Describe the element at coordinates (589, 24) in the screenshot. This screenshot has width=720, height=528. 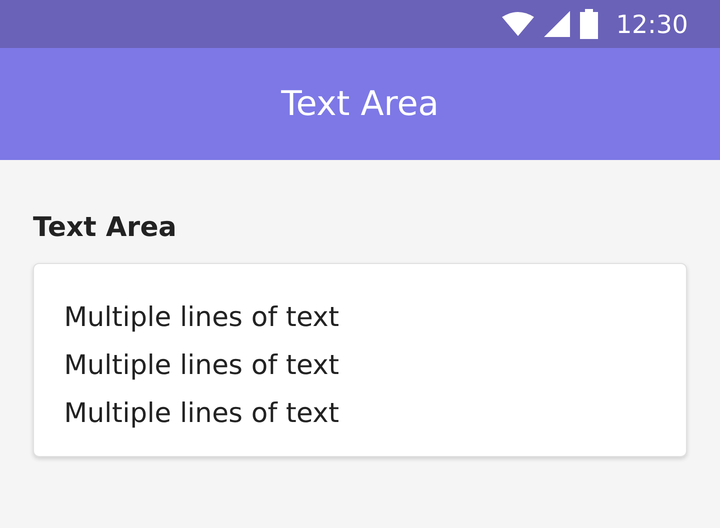
I see `battery-icon` at that location.